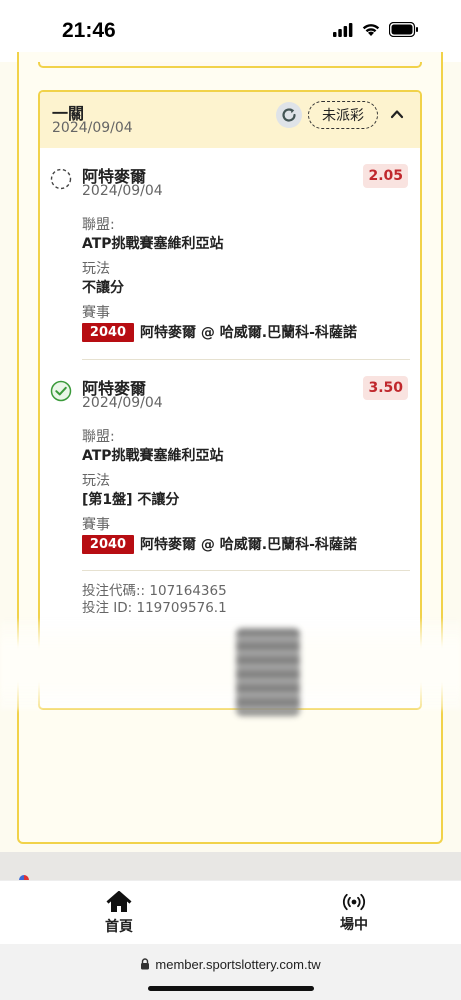  Describe the element at coordinates (92, 128) in the screenshot. I see `bet-date: 2024/09/04` at that location.